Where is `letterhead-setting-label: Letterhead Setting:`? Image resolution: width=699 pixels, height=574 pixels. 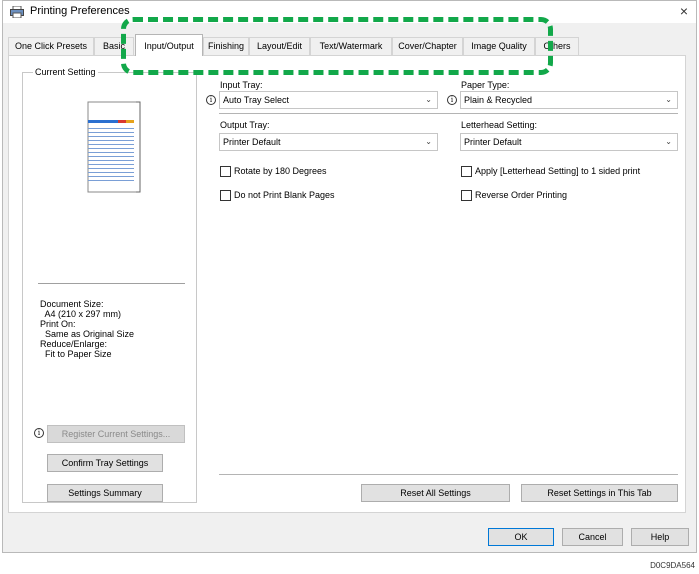 letterhead-setting-label: Letterhead Setting: is located at coordinates (499, 125).